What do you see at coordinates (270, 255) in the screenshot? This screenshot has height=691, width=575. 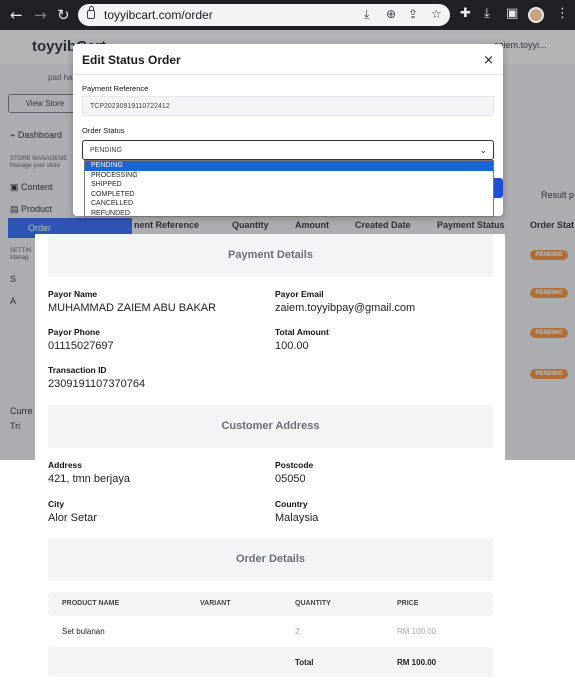 I see `payment-details-heading: Payment Details` at bounding box center [270, 255].